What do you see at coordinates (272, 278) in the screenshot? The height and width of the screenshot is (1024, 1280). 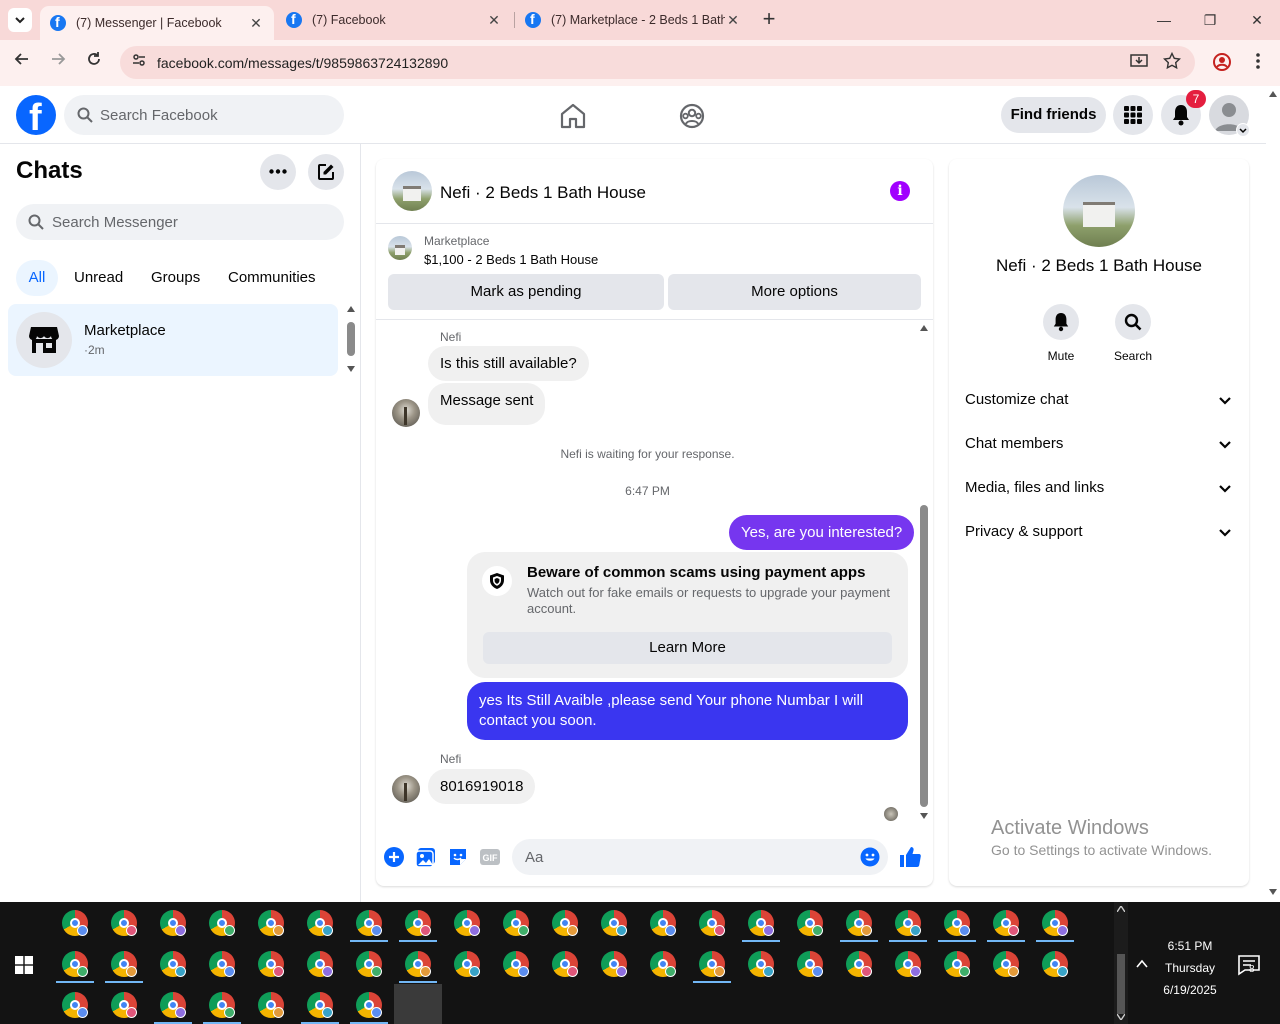 I see `filter-communities: Communities` at bounding box center [272, 278].